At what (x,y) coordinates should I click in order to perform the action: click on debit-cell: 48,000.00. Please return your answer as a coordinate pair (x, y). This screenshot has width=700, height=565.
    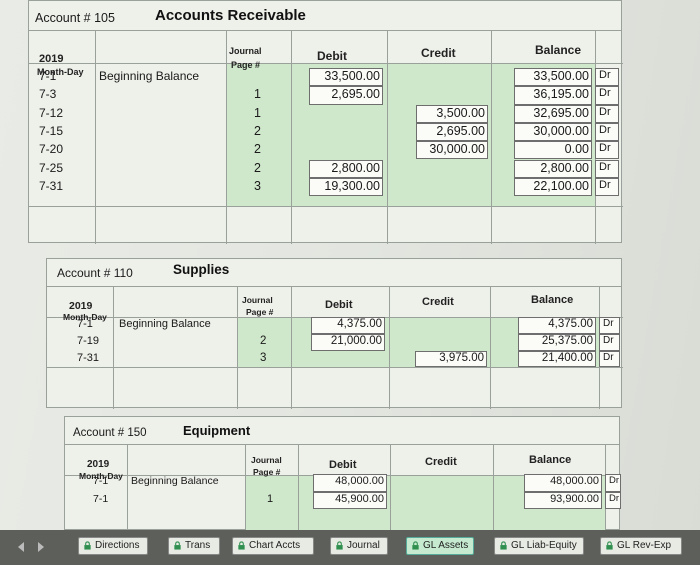
    Looking at the image, I should click on (350, 483).